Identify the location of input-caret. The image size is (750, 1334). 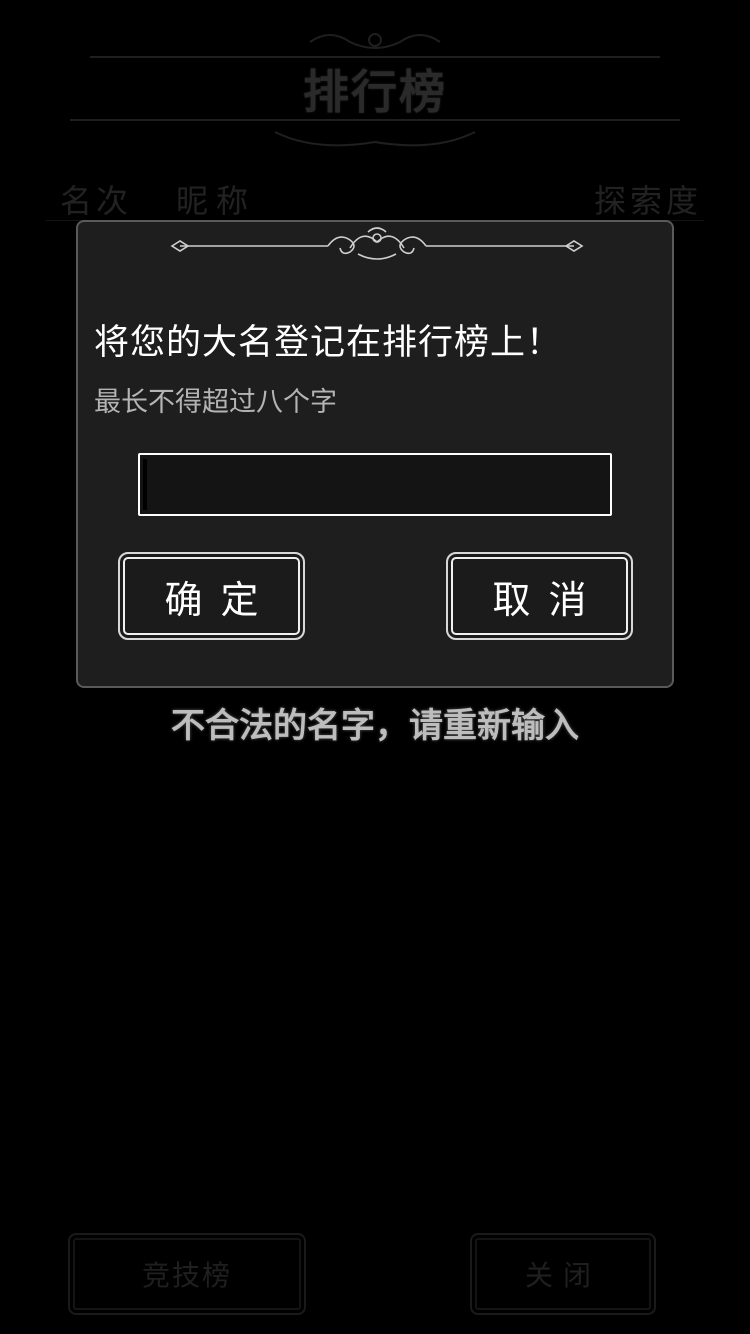
(145, 484).